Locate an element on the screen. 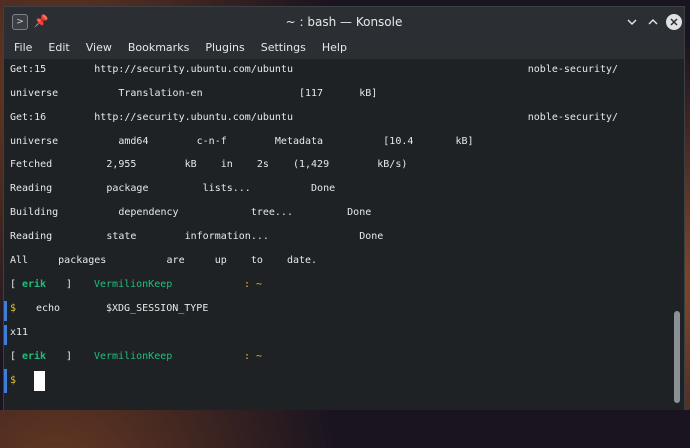  chevron-down-icon is located at coordinates (632, 22).